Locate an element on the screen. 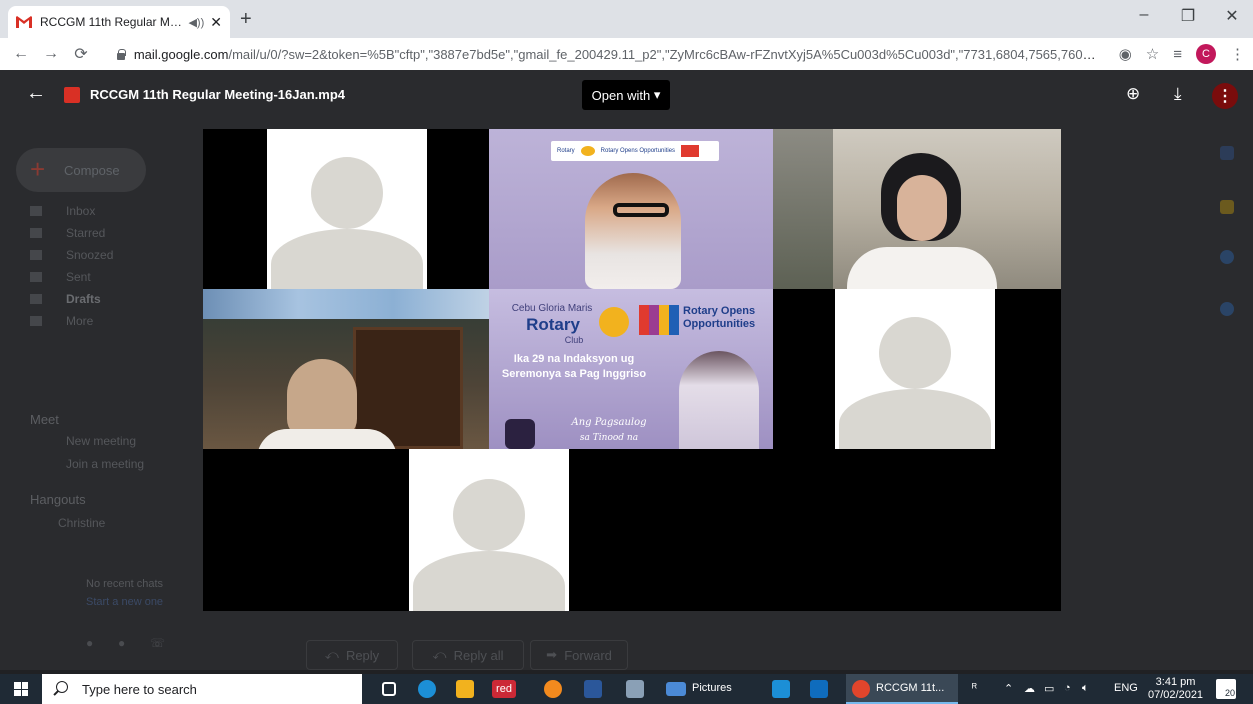 This screenshot has width=1253, height=704. compose-label: Compose is located at coordinates (92, 170).